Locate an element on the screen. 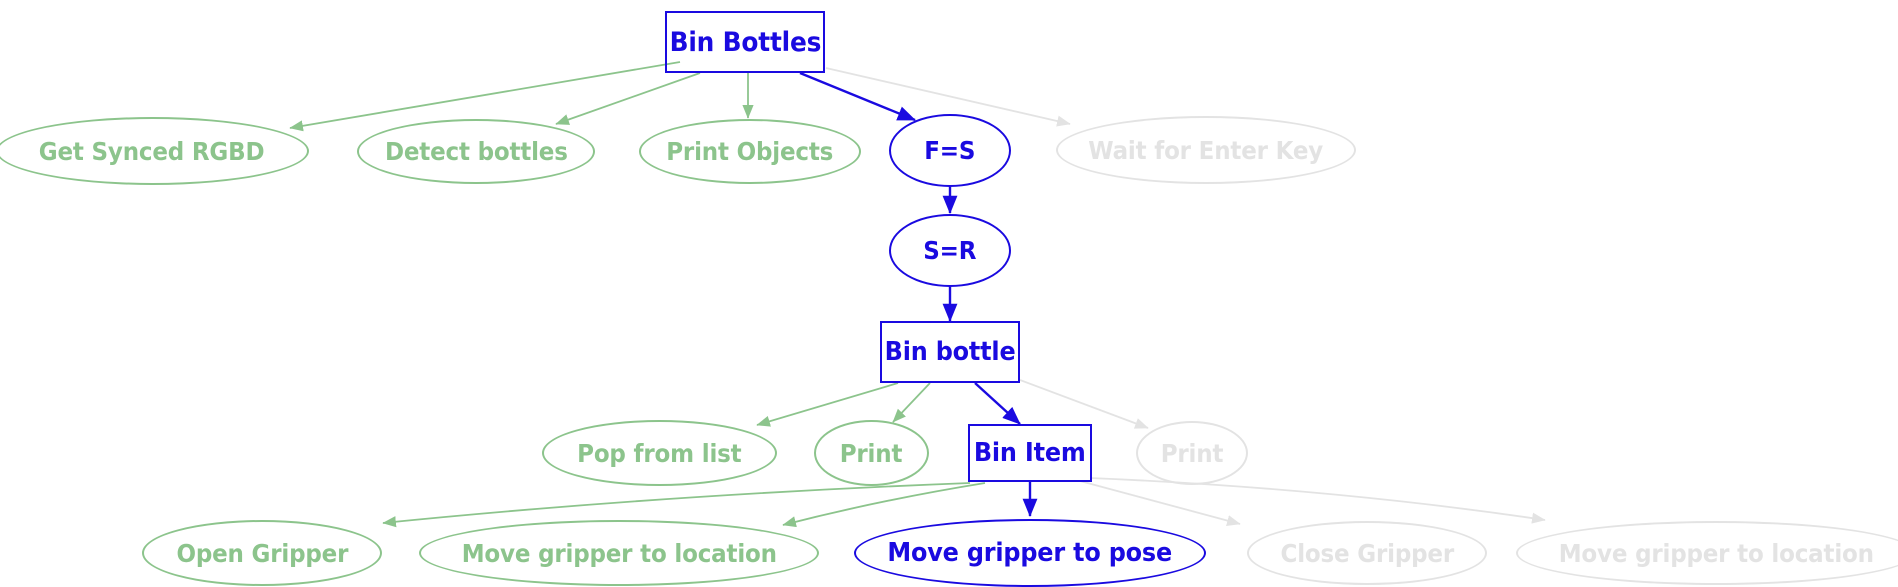 The height and width of the screenshot is (587, 1898). node-label: Get Synced RGBD is located at coordinates (152, 151).